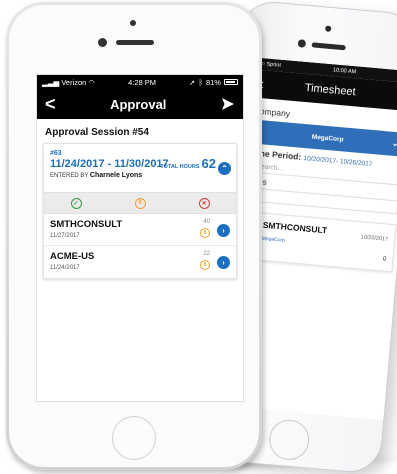  What do you see at coordinates (192, 82) in the screenshot?
I see `location-icon: ➚` at bounding box center [192, 82].